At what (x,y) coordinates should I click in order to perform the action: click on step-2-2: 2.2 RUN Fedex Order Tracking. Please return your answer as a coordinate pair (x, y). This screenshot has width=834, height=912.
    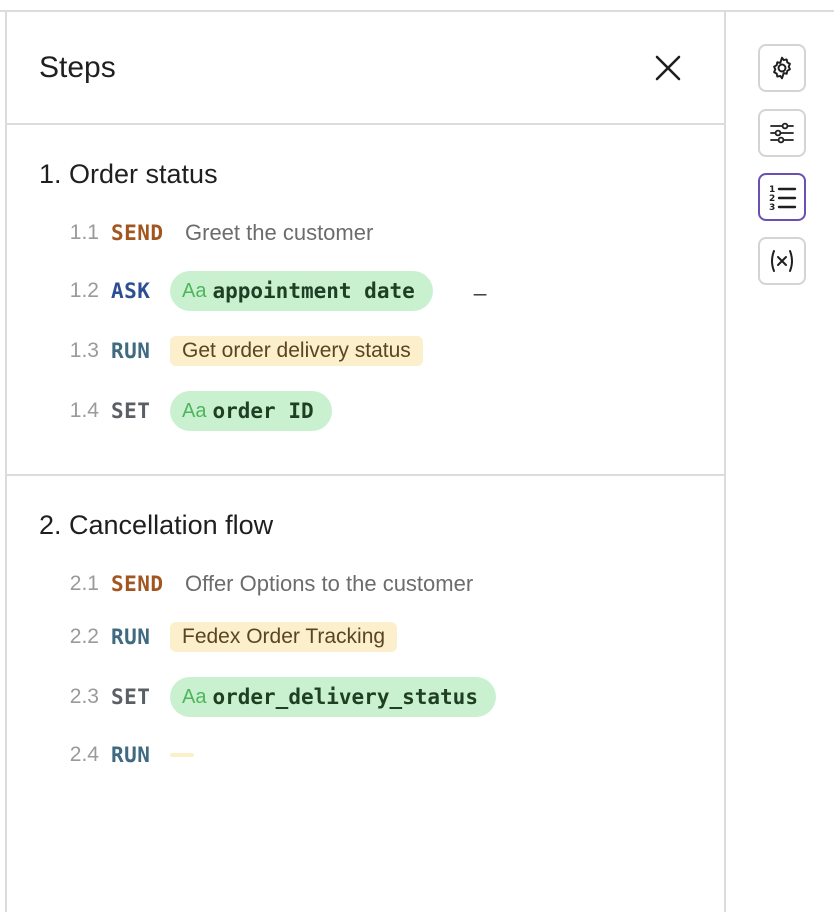
    Looking at the image, I should click on (365, 637).